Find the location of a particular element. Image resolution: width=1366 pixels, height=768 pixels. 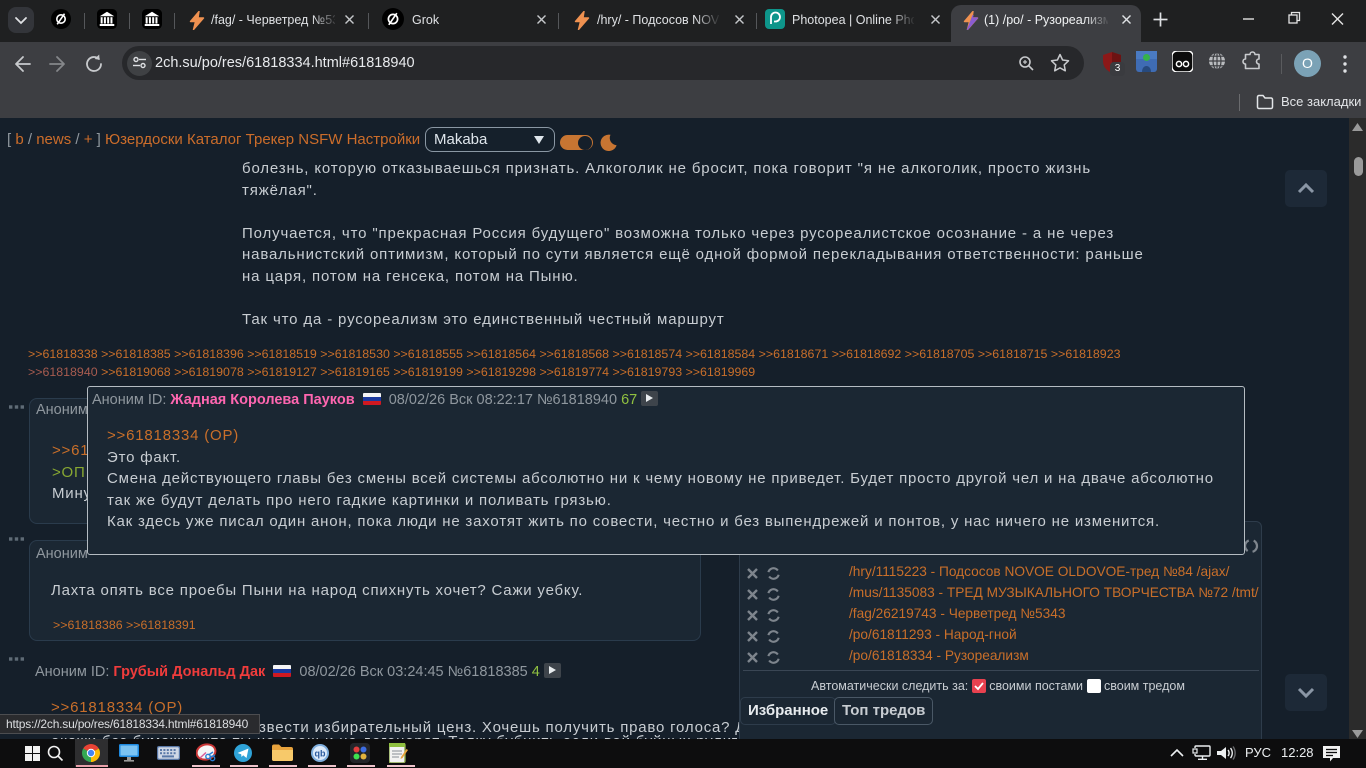

svg-text: qb is located at coordinates (320, 754).